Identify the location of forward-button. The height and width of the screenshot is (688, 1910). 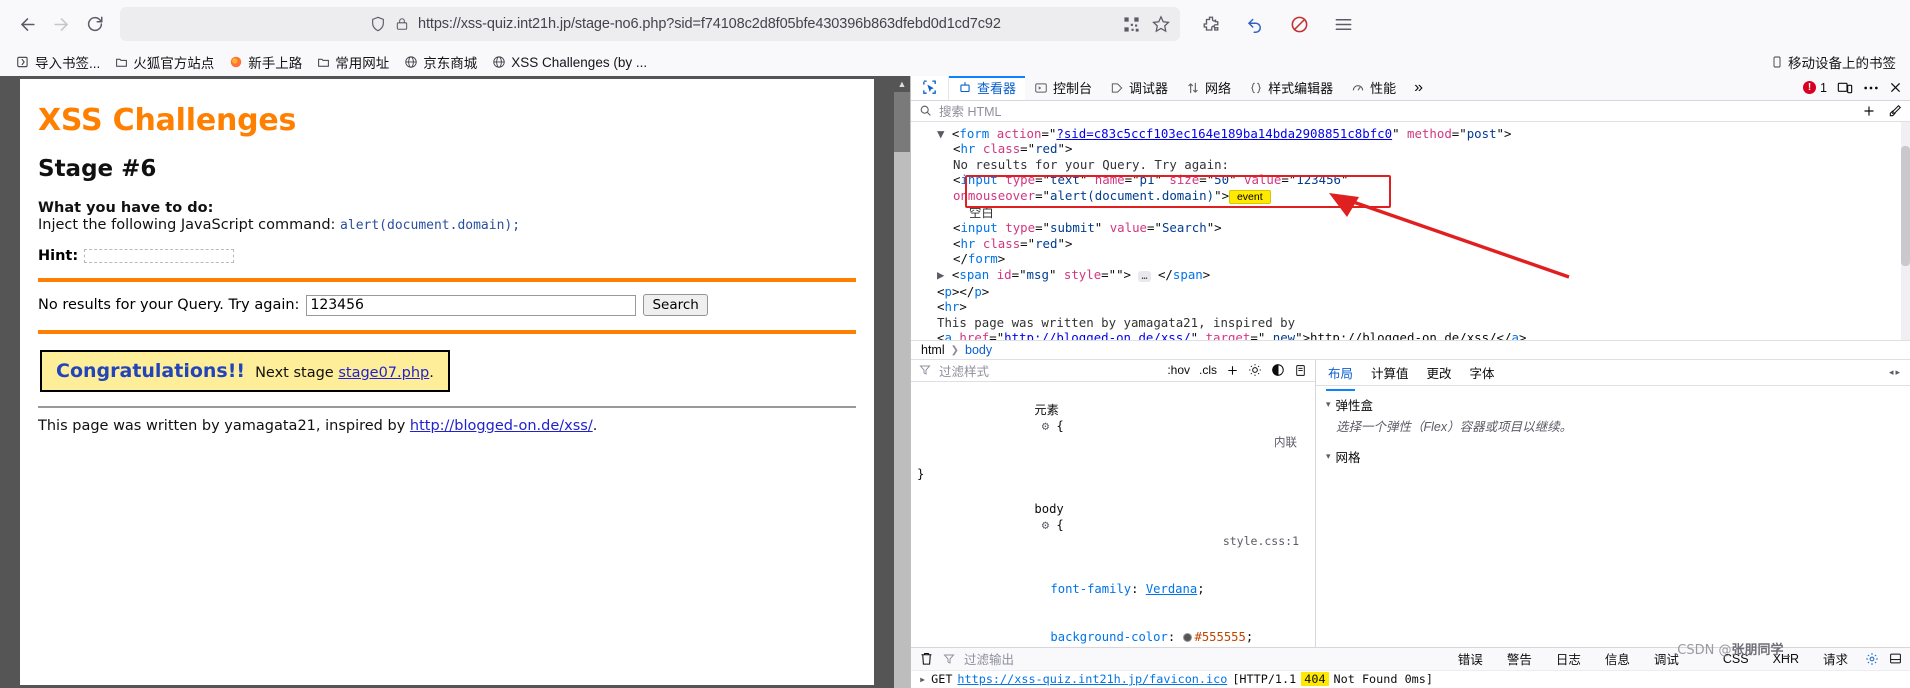
(61, 24).